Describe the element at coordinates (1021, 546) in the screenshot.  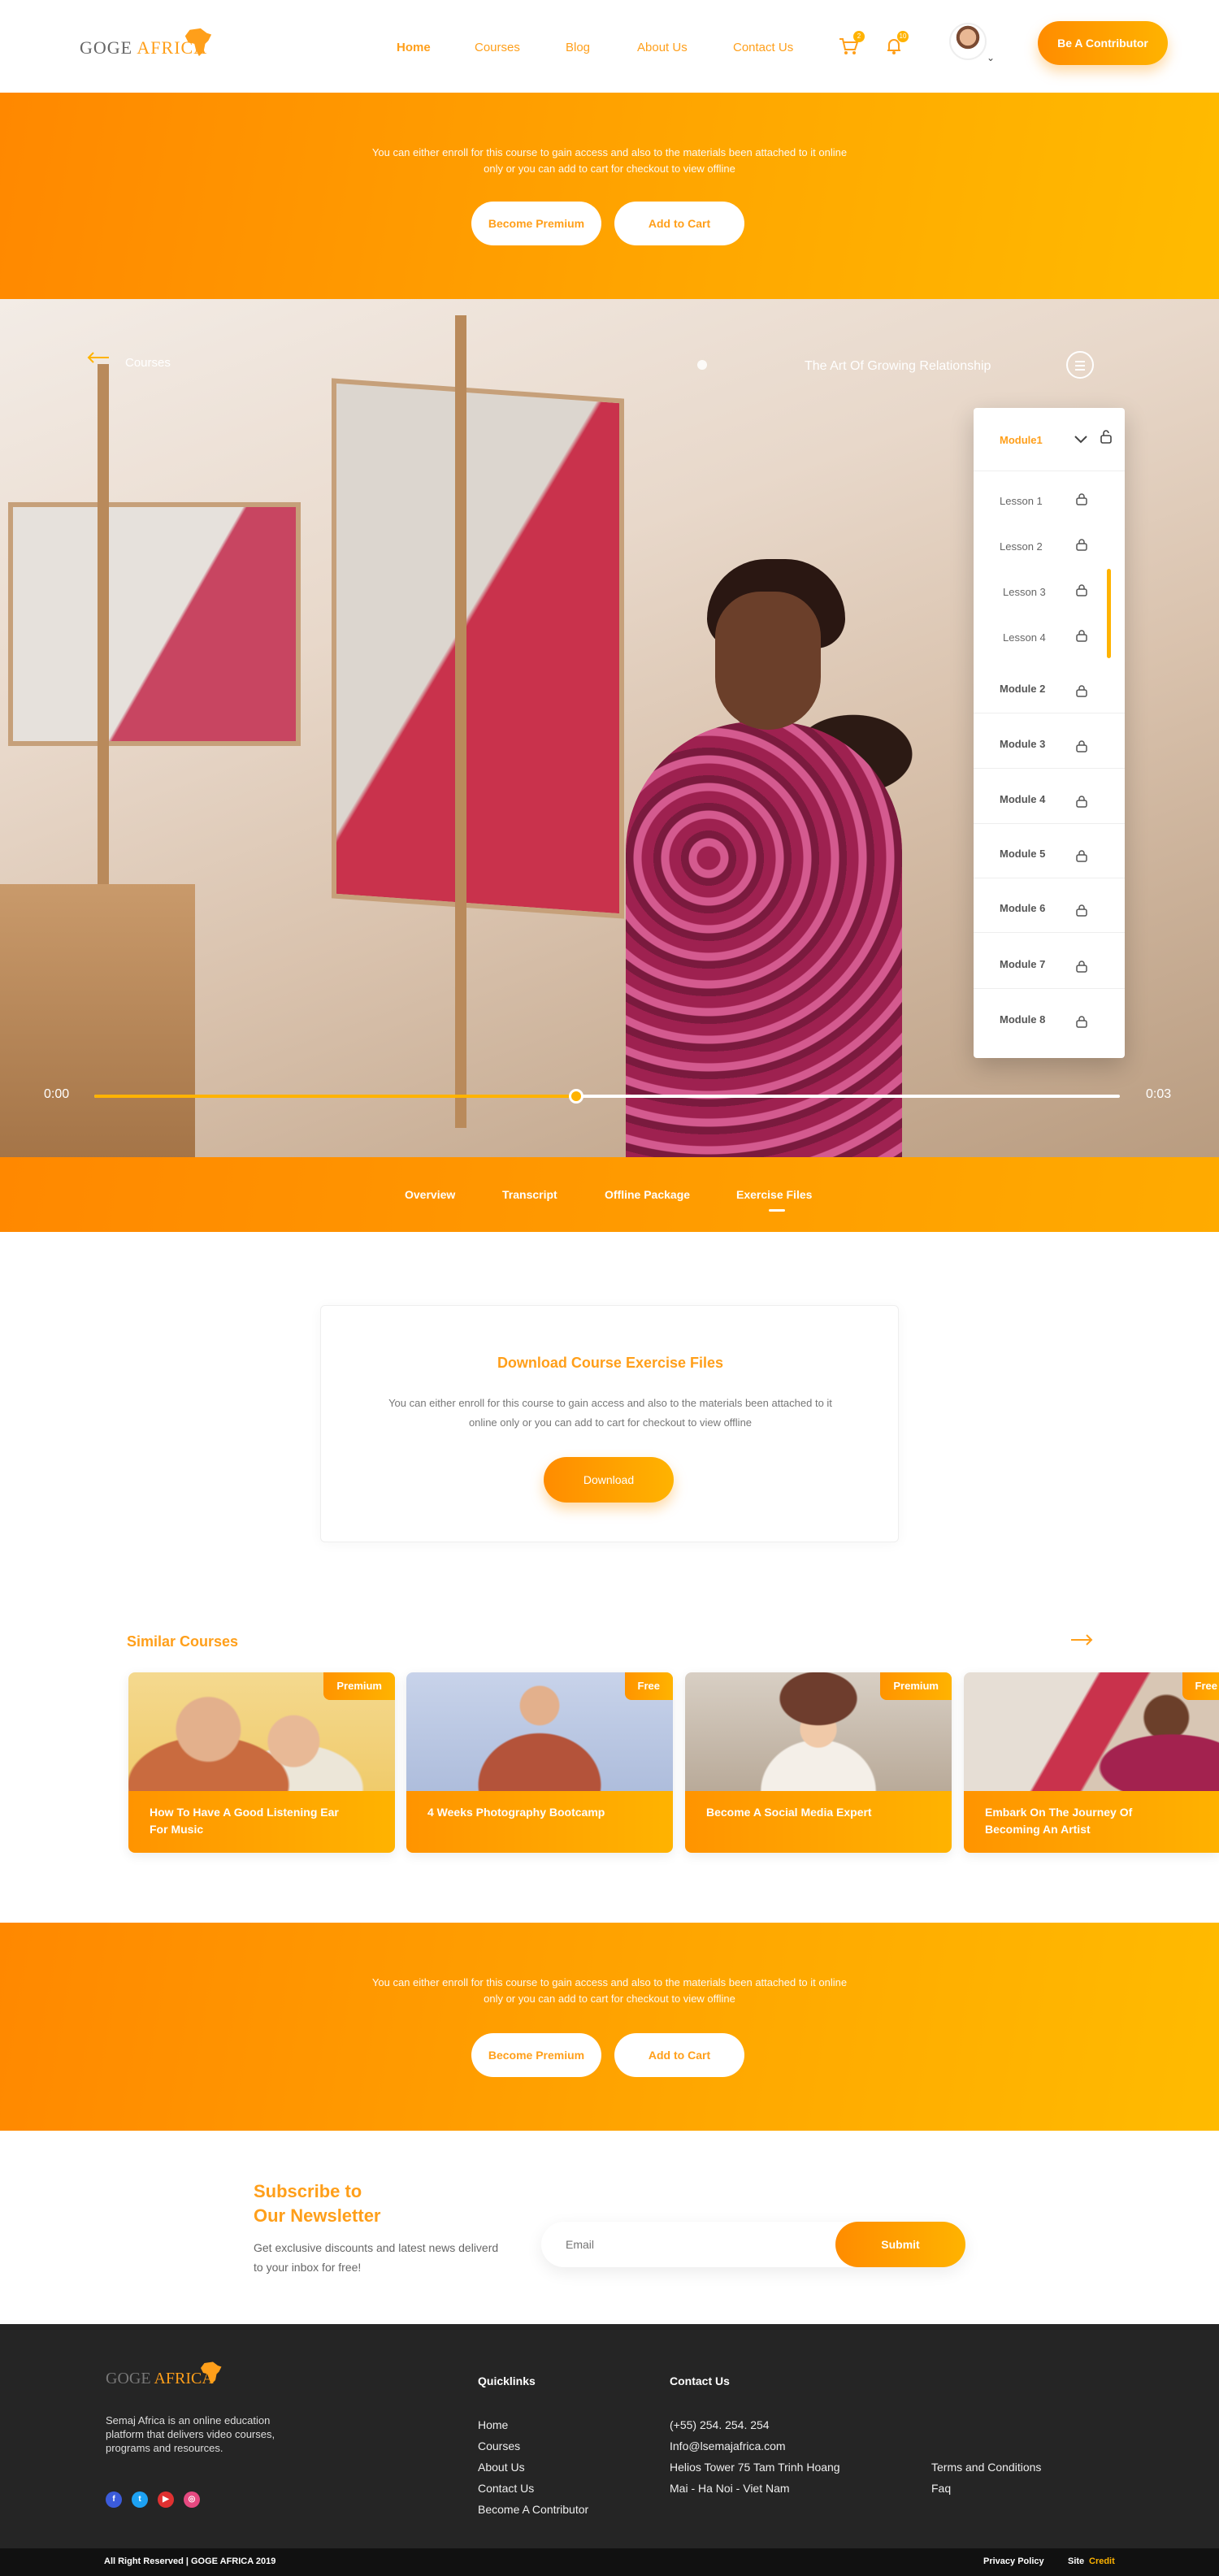
I see `lesson-item: Lesson 2` at that location.